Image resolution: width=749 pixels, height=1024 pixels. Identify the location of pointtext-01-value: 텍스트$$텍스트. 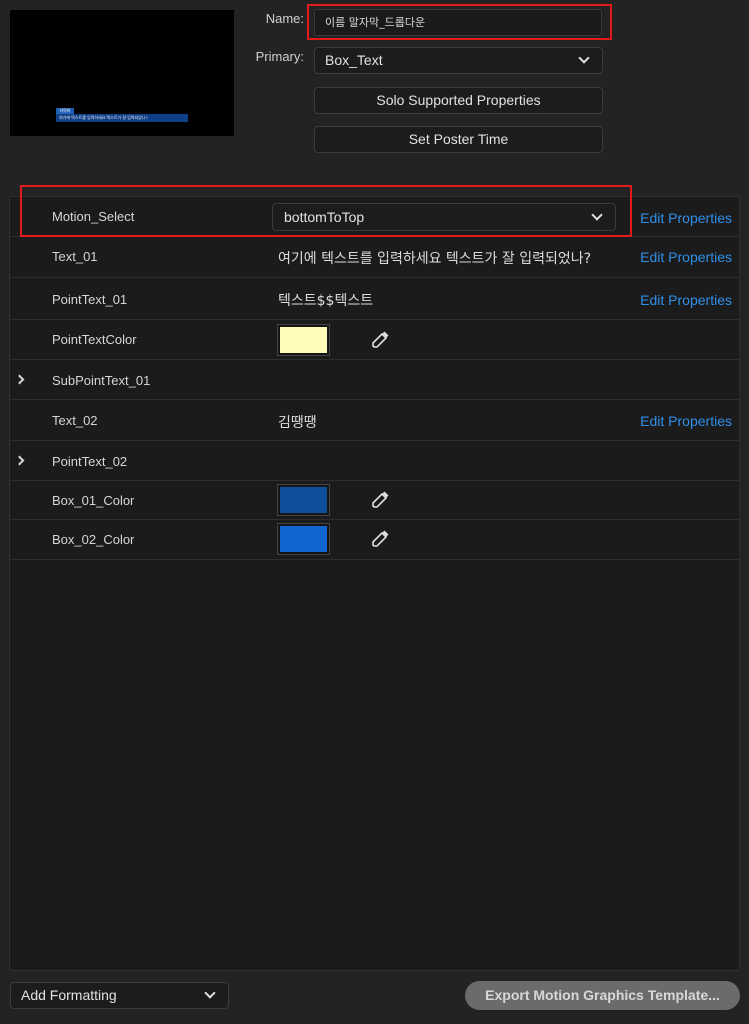
(325, 300).